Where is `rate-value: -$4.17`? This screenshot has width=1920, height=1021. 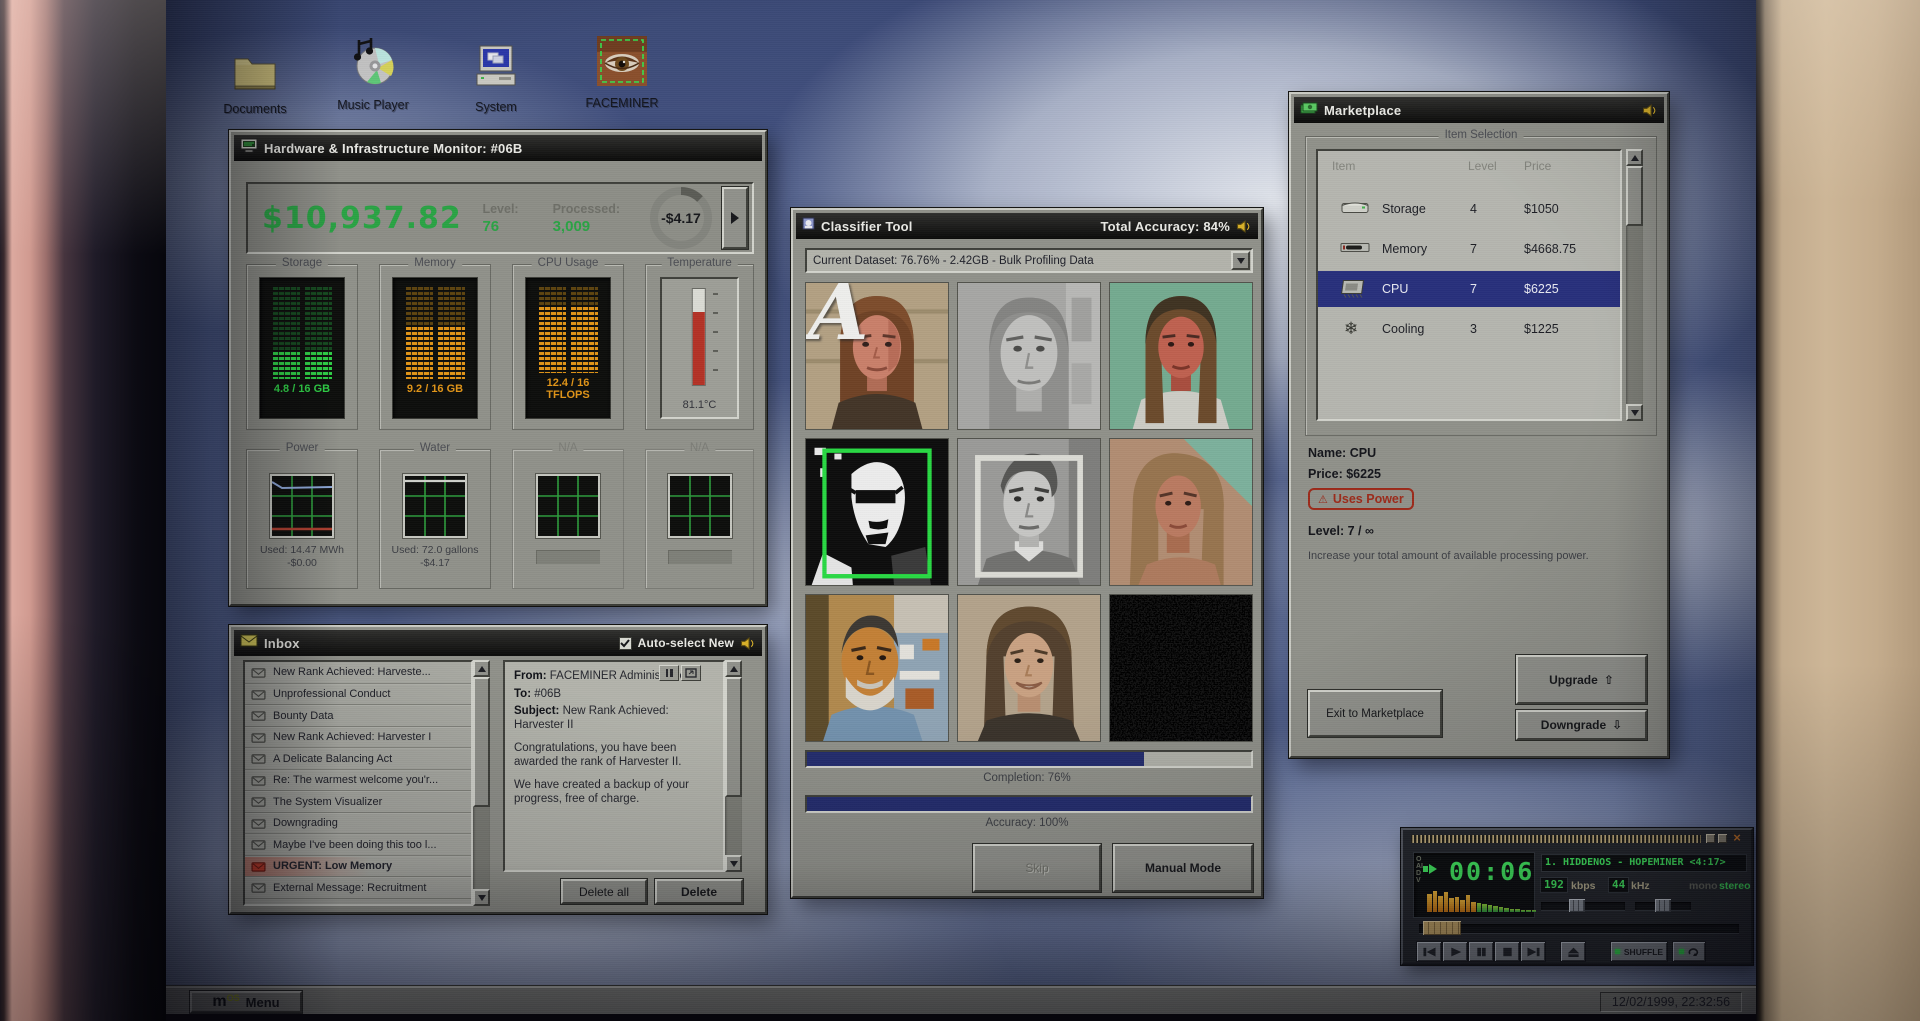
rate-value: -$4.17 is located at coordinates (681, 218).